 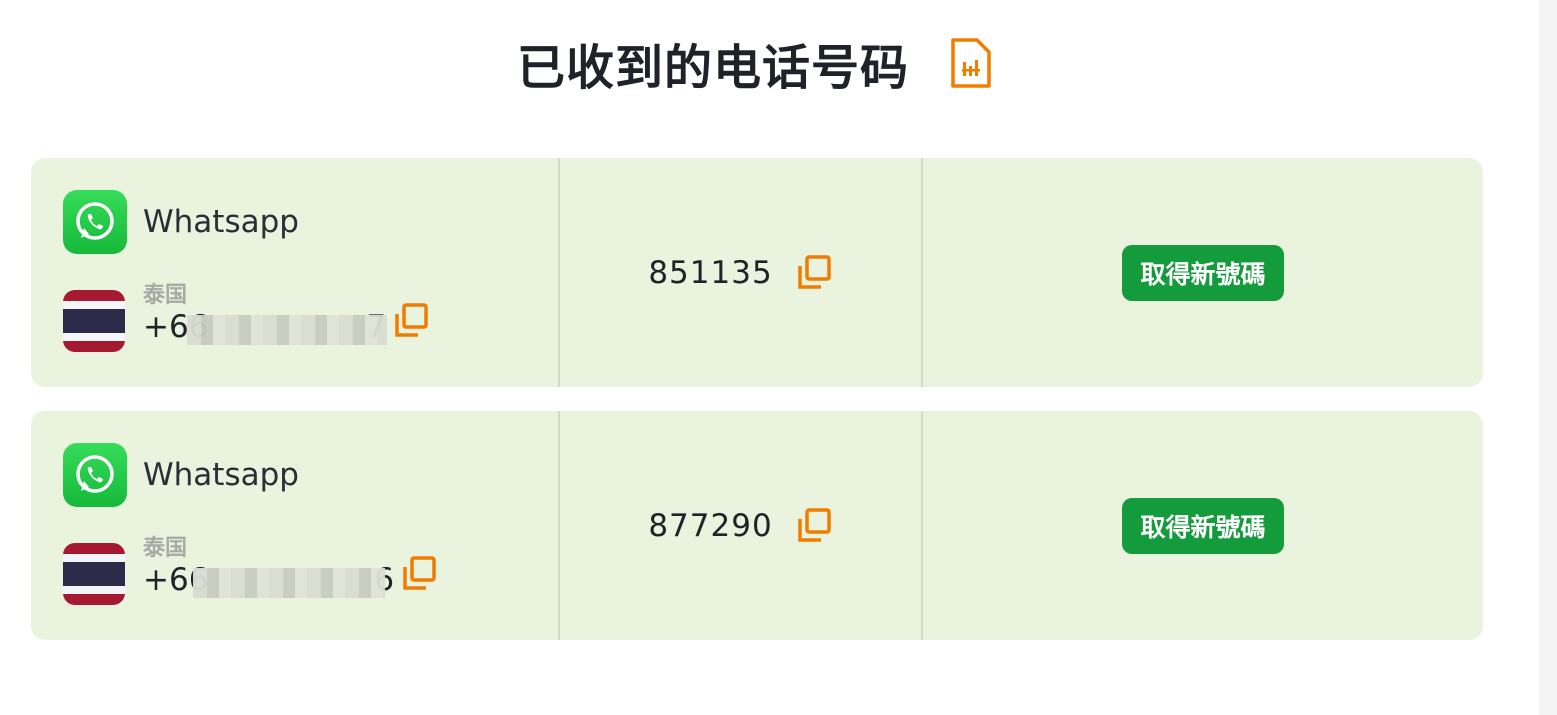 What do you see at coordinates (710, 272) in the screenshot?
I see `verification-code: 851135` at bounding box center [710, 272].